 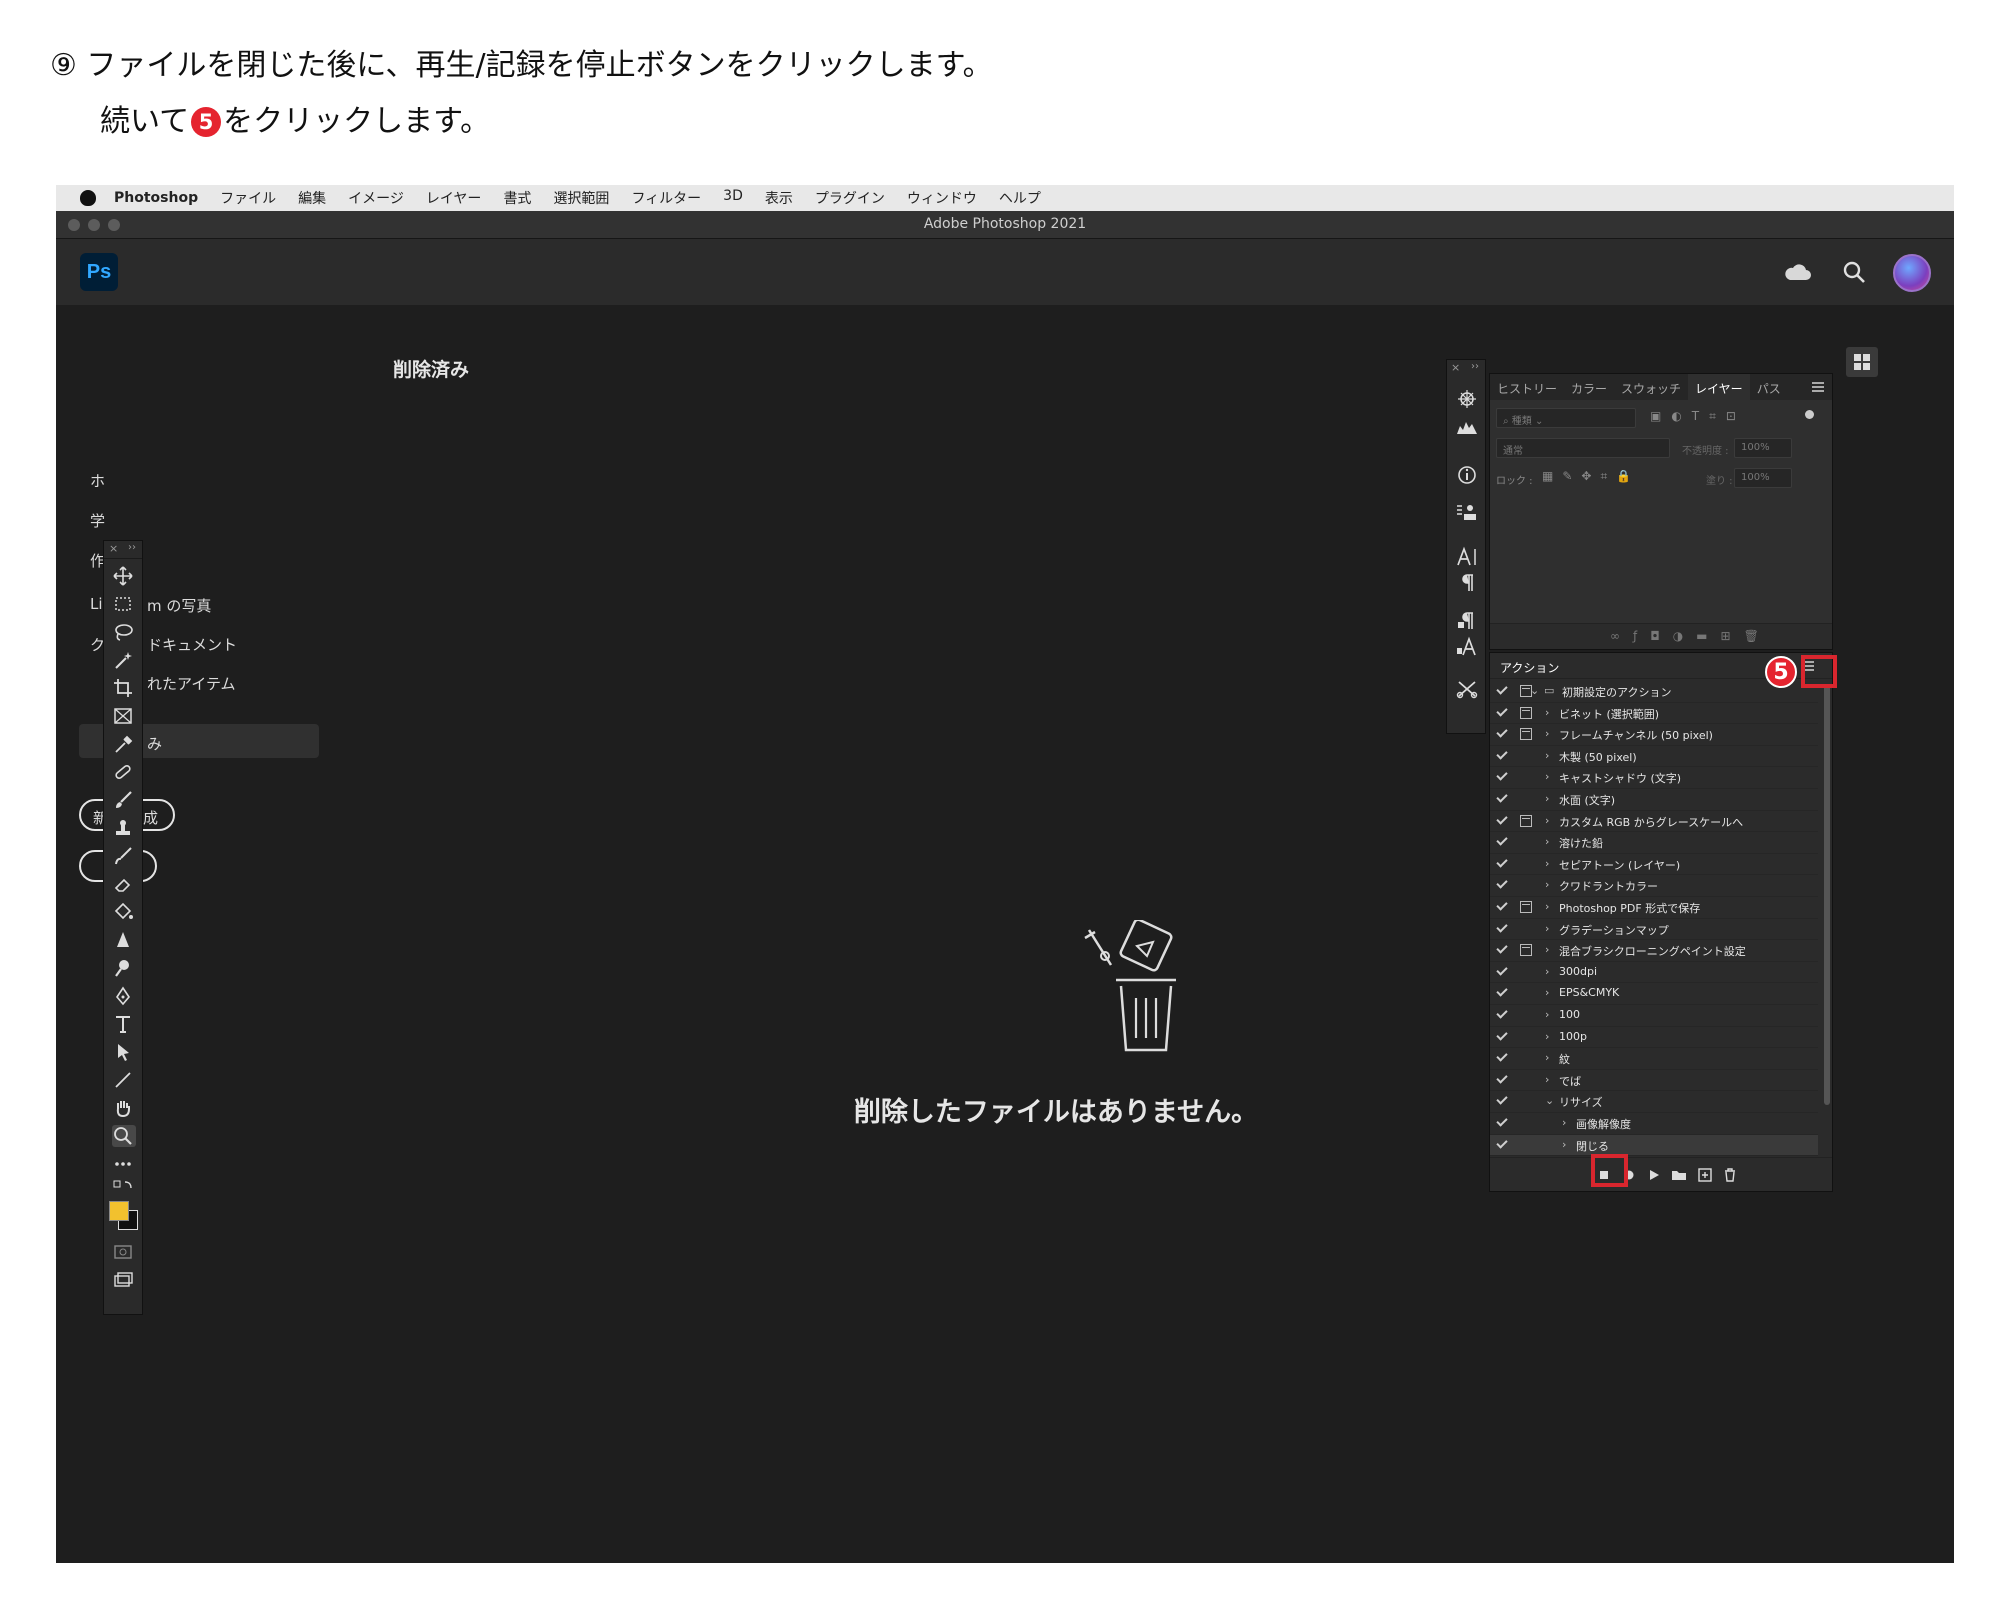 I want to click on menu-item-3: レイヤー, so click(x=454, y=198).